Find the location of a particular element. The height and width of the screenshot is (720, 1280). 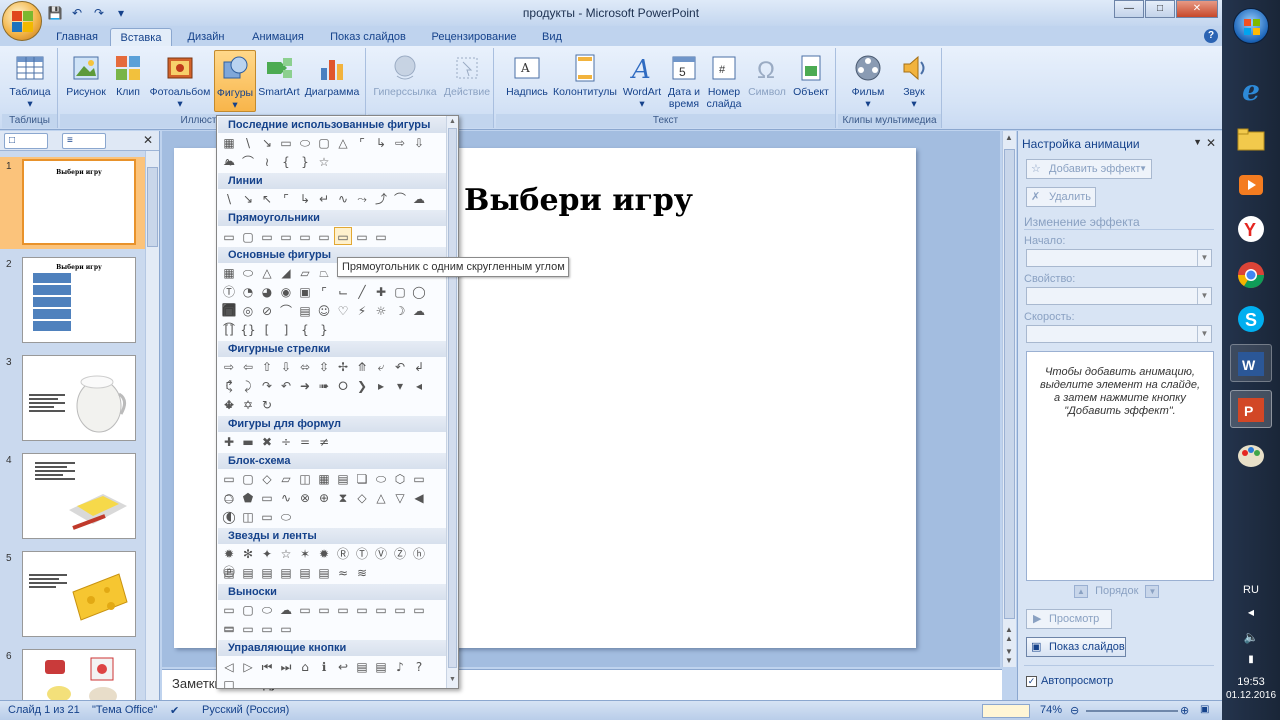

display-icon: ⬭ is located at coordinates (286, 517).